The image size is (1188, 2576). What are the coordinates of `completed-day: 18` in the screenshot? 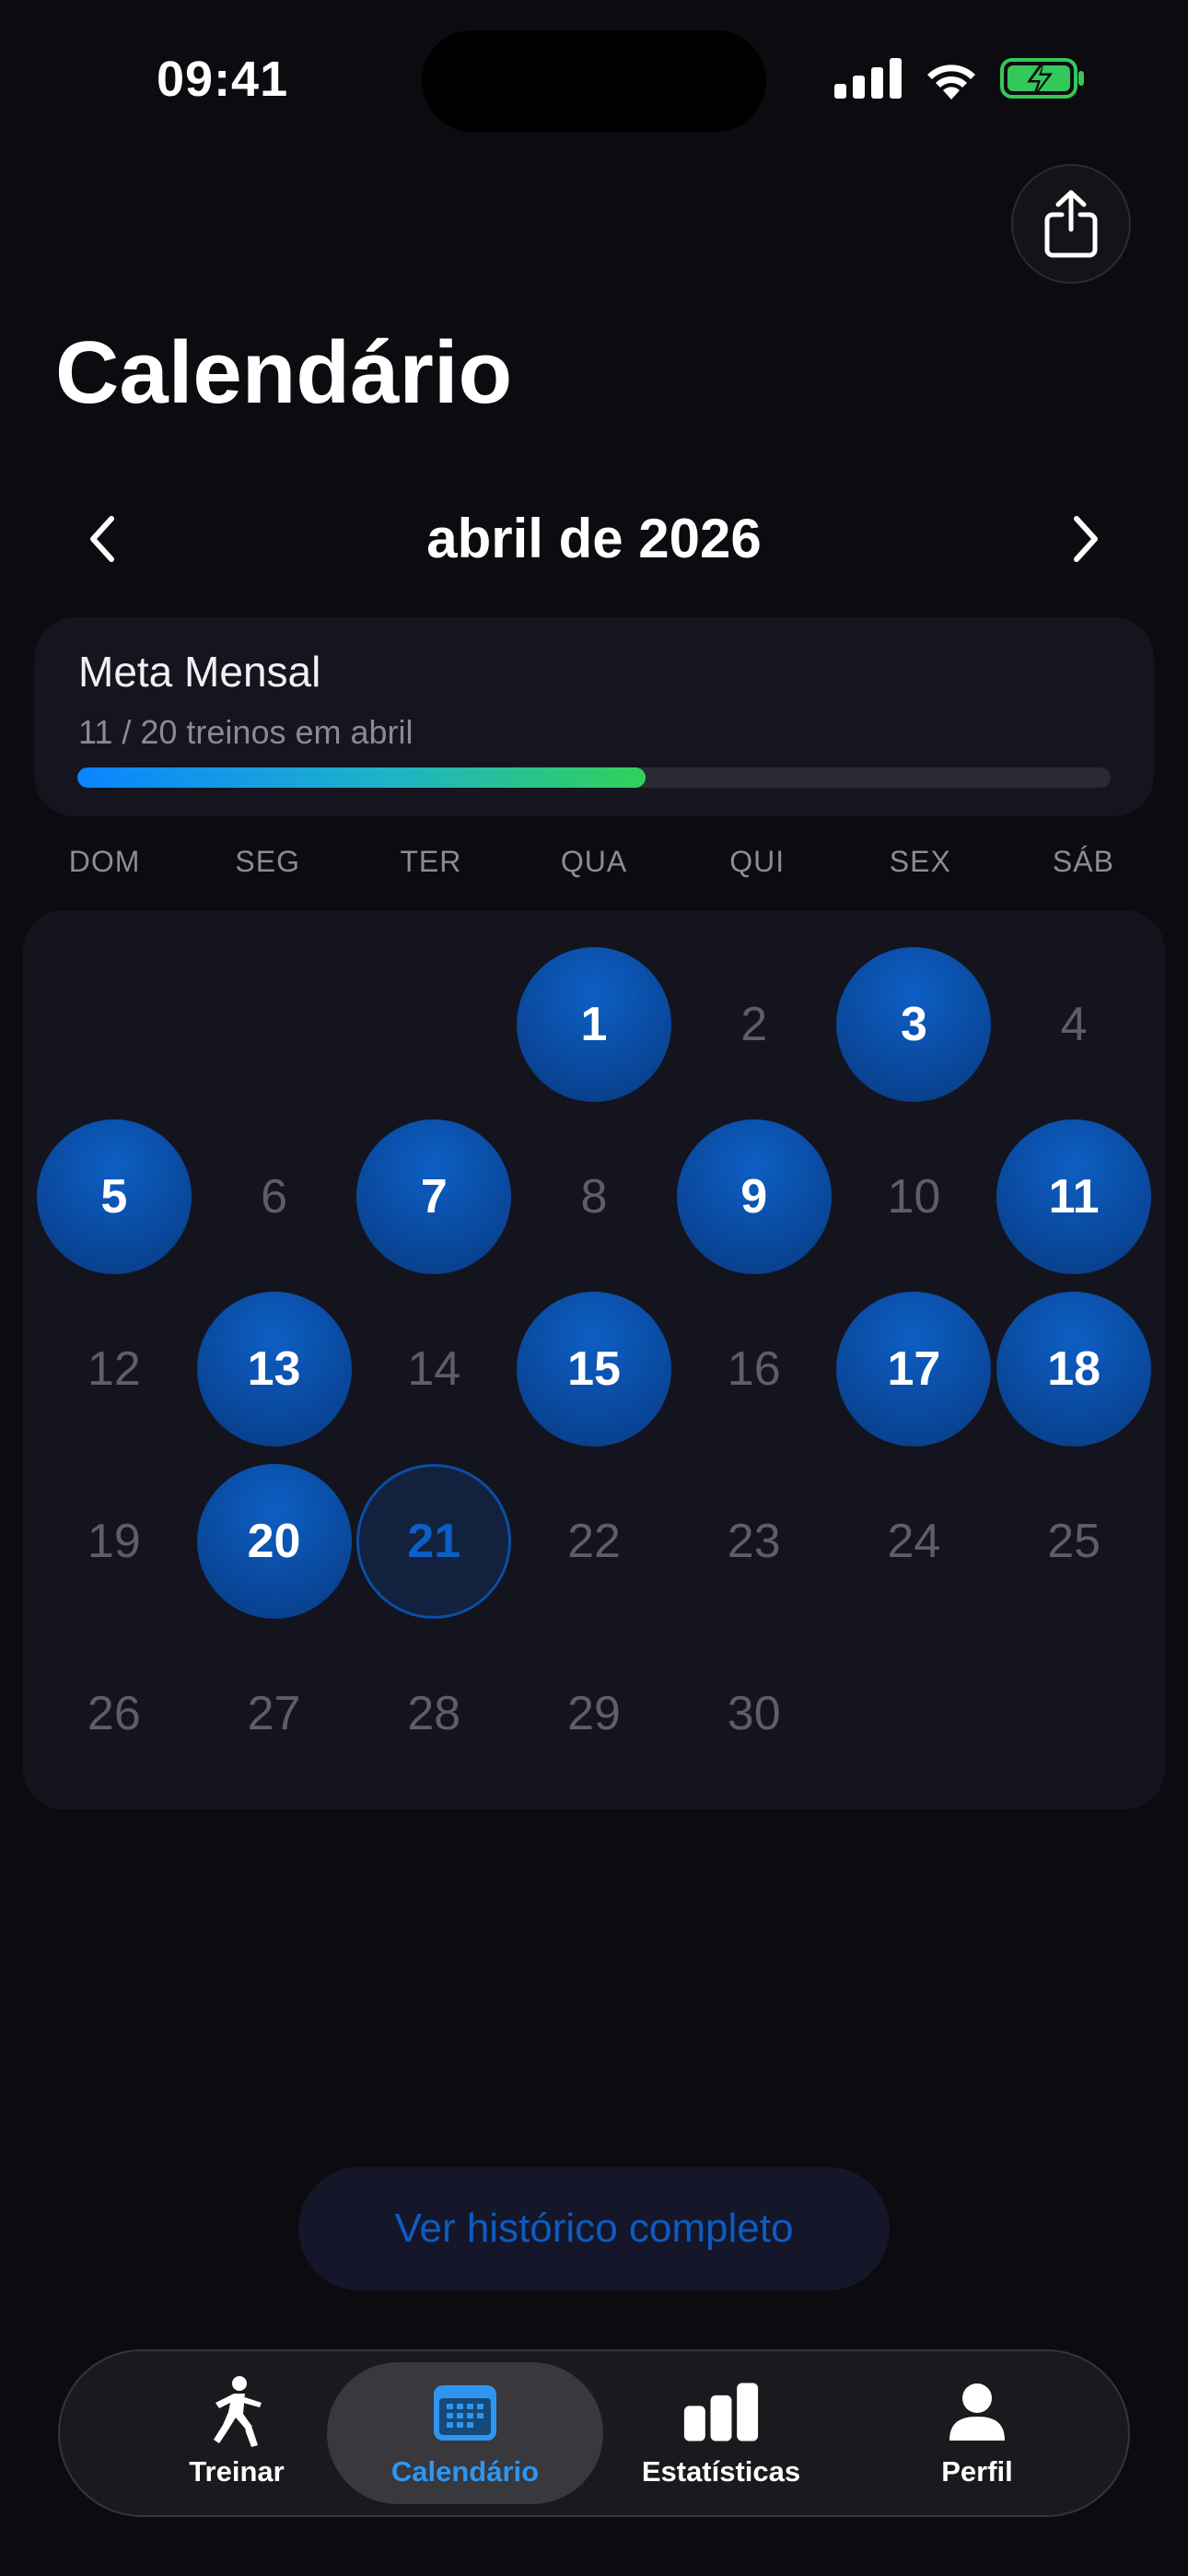 It's located at (1074, 1368).